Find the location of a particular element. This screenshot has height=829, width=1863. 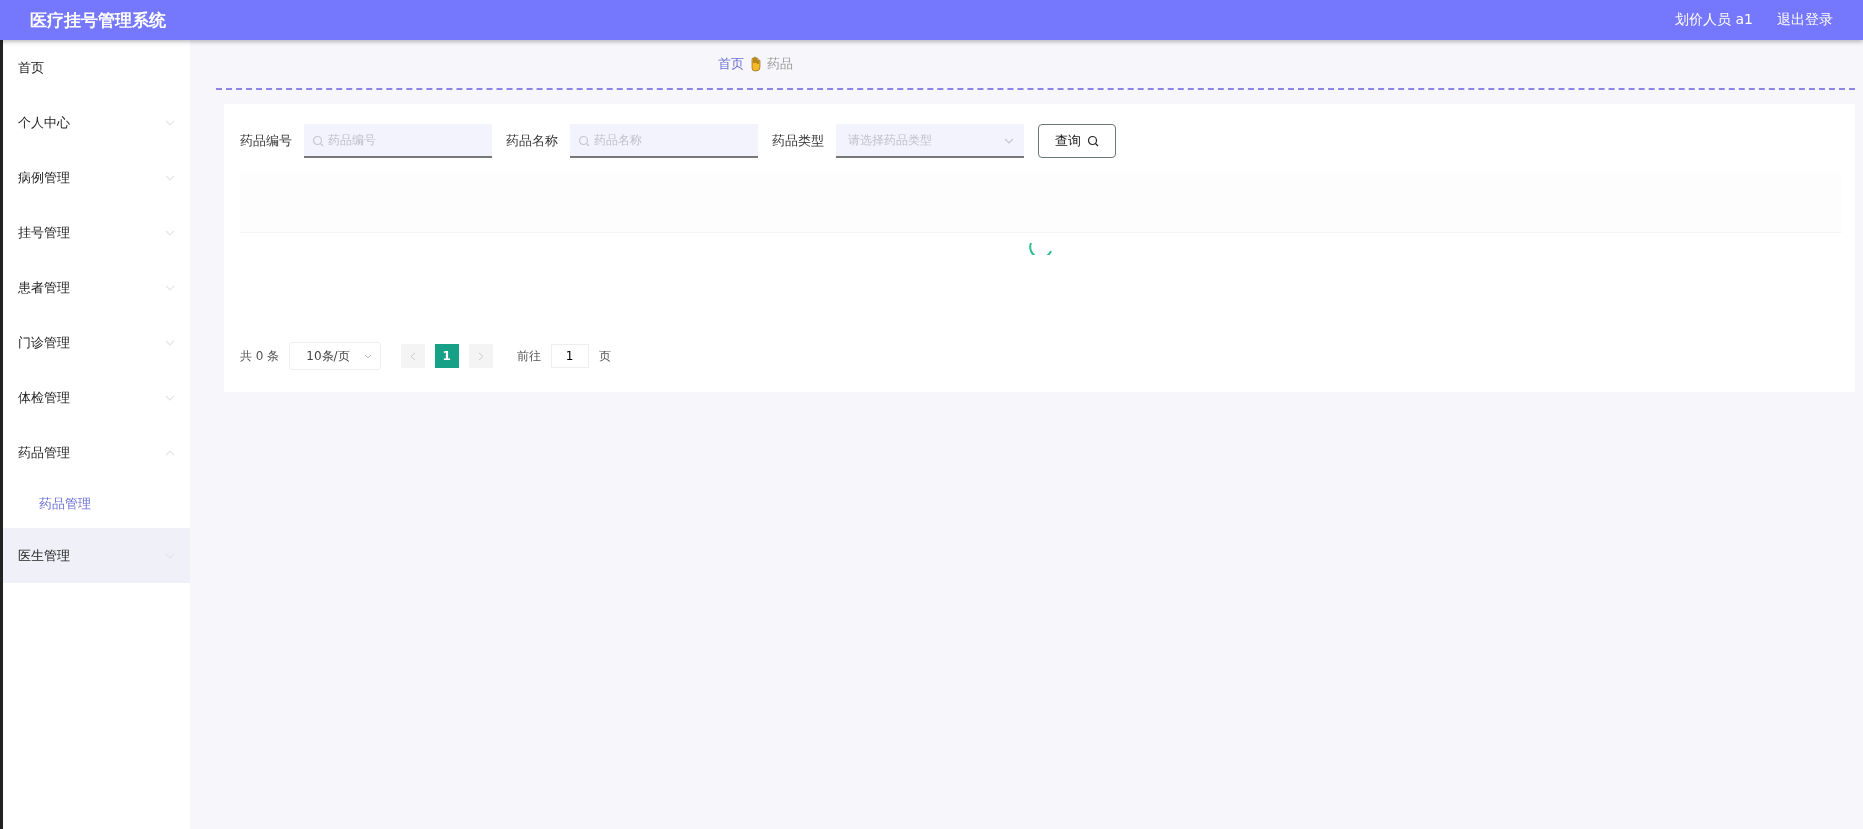

menu-item: 病例管理 is located at coordinates (96, 177).